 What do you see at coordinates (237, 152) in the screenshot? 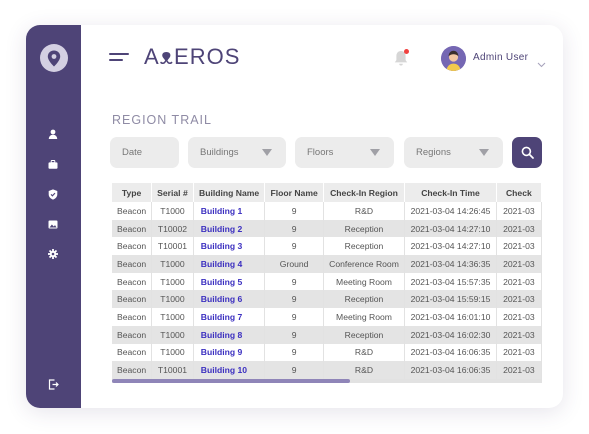
I see `buildings-dropdown: Buildings` at bounding box center [237, 152].